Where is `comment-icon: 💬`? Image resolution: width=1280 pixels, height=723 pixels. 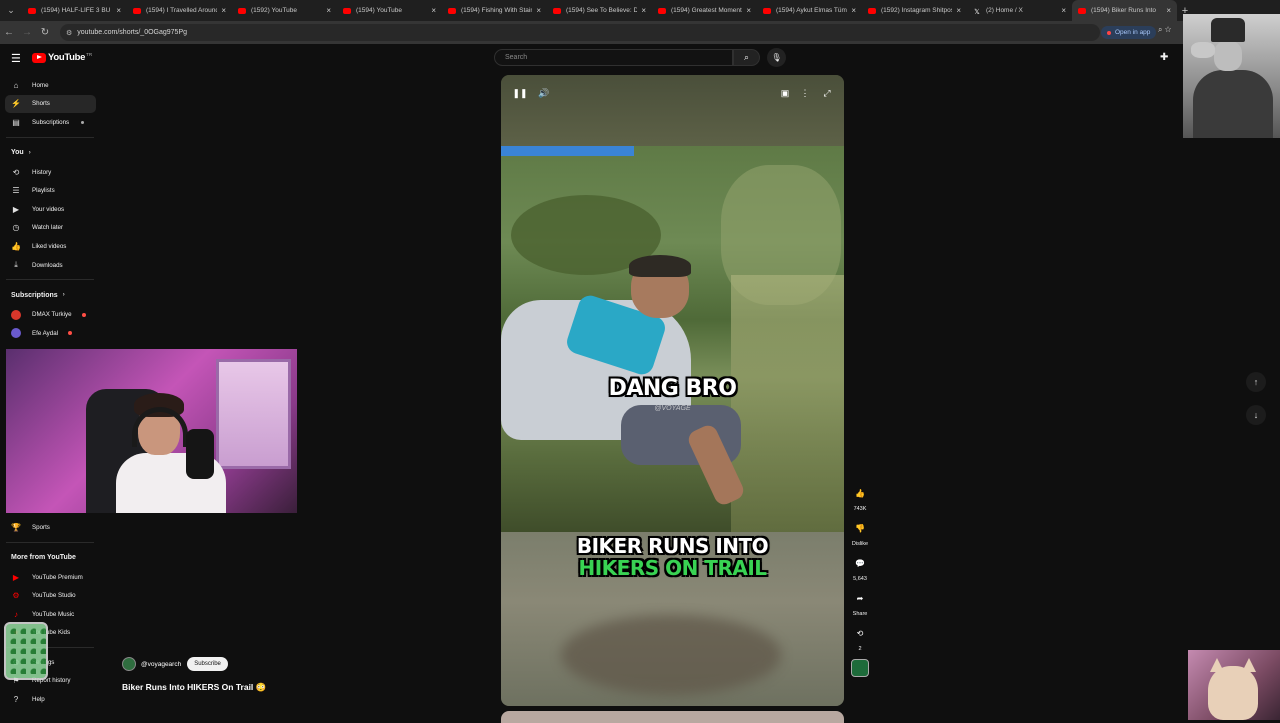
comment-icon: 💬 is located at coordinates (860, 563).